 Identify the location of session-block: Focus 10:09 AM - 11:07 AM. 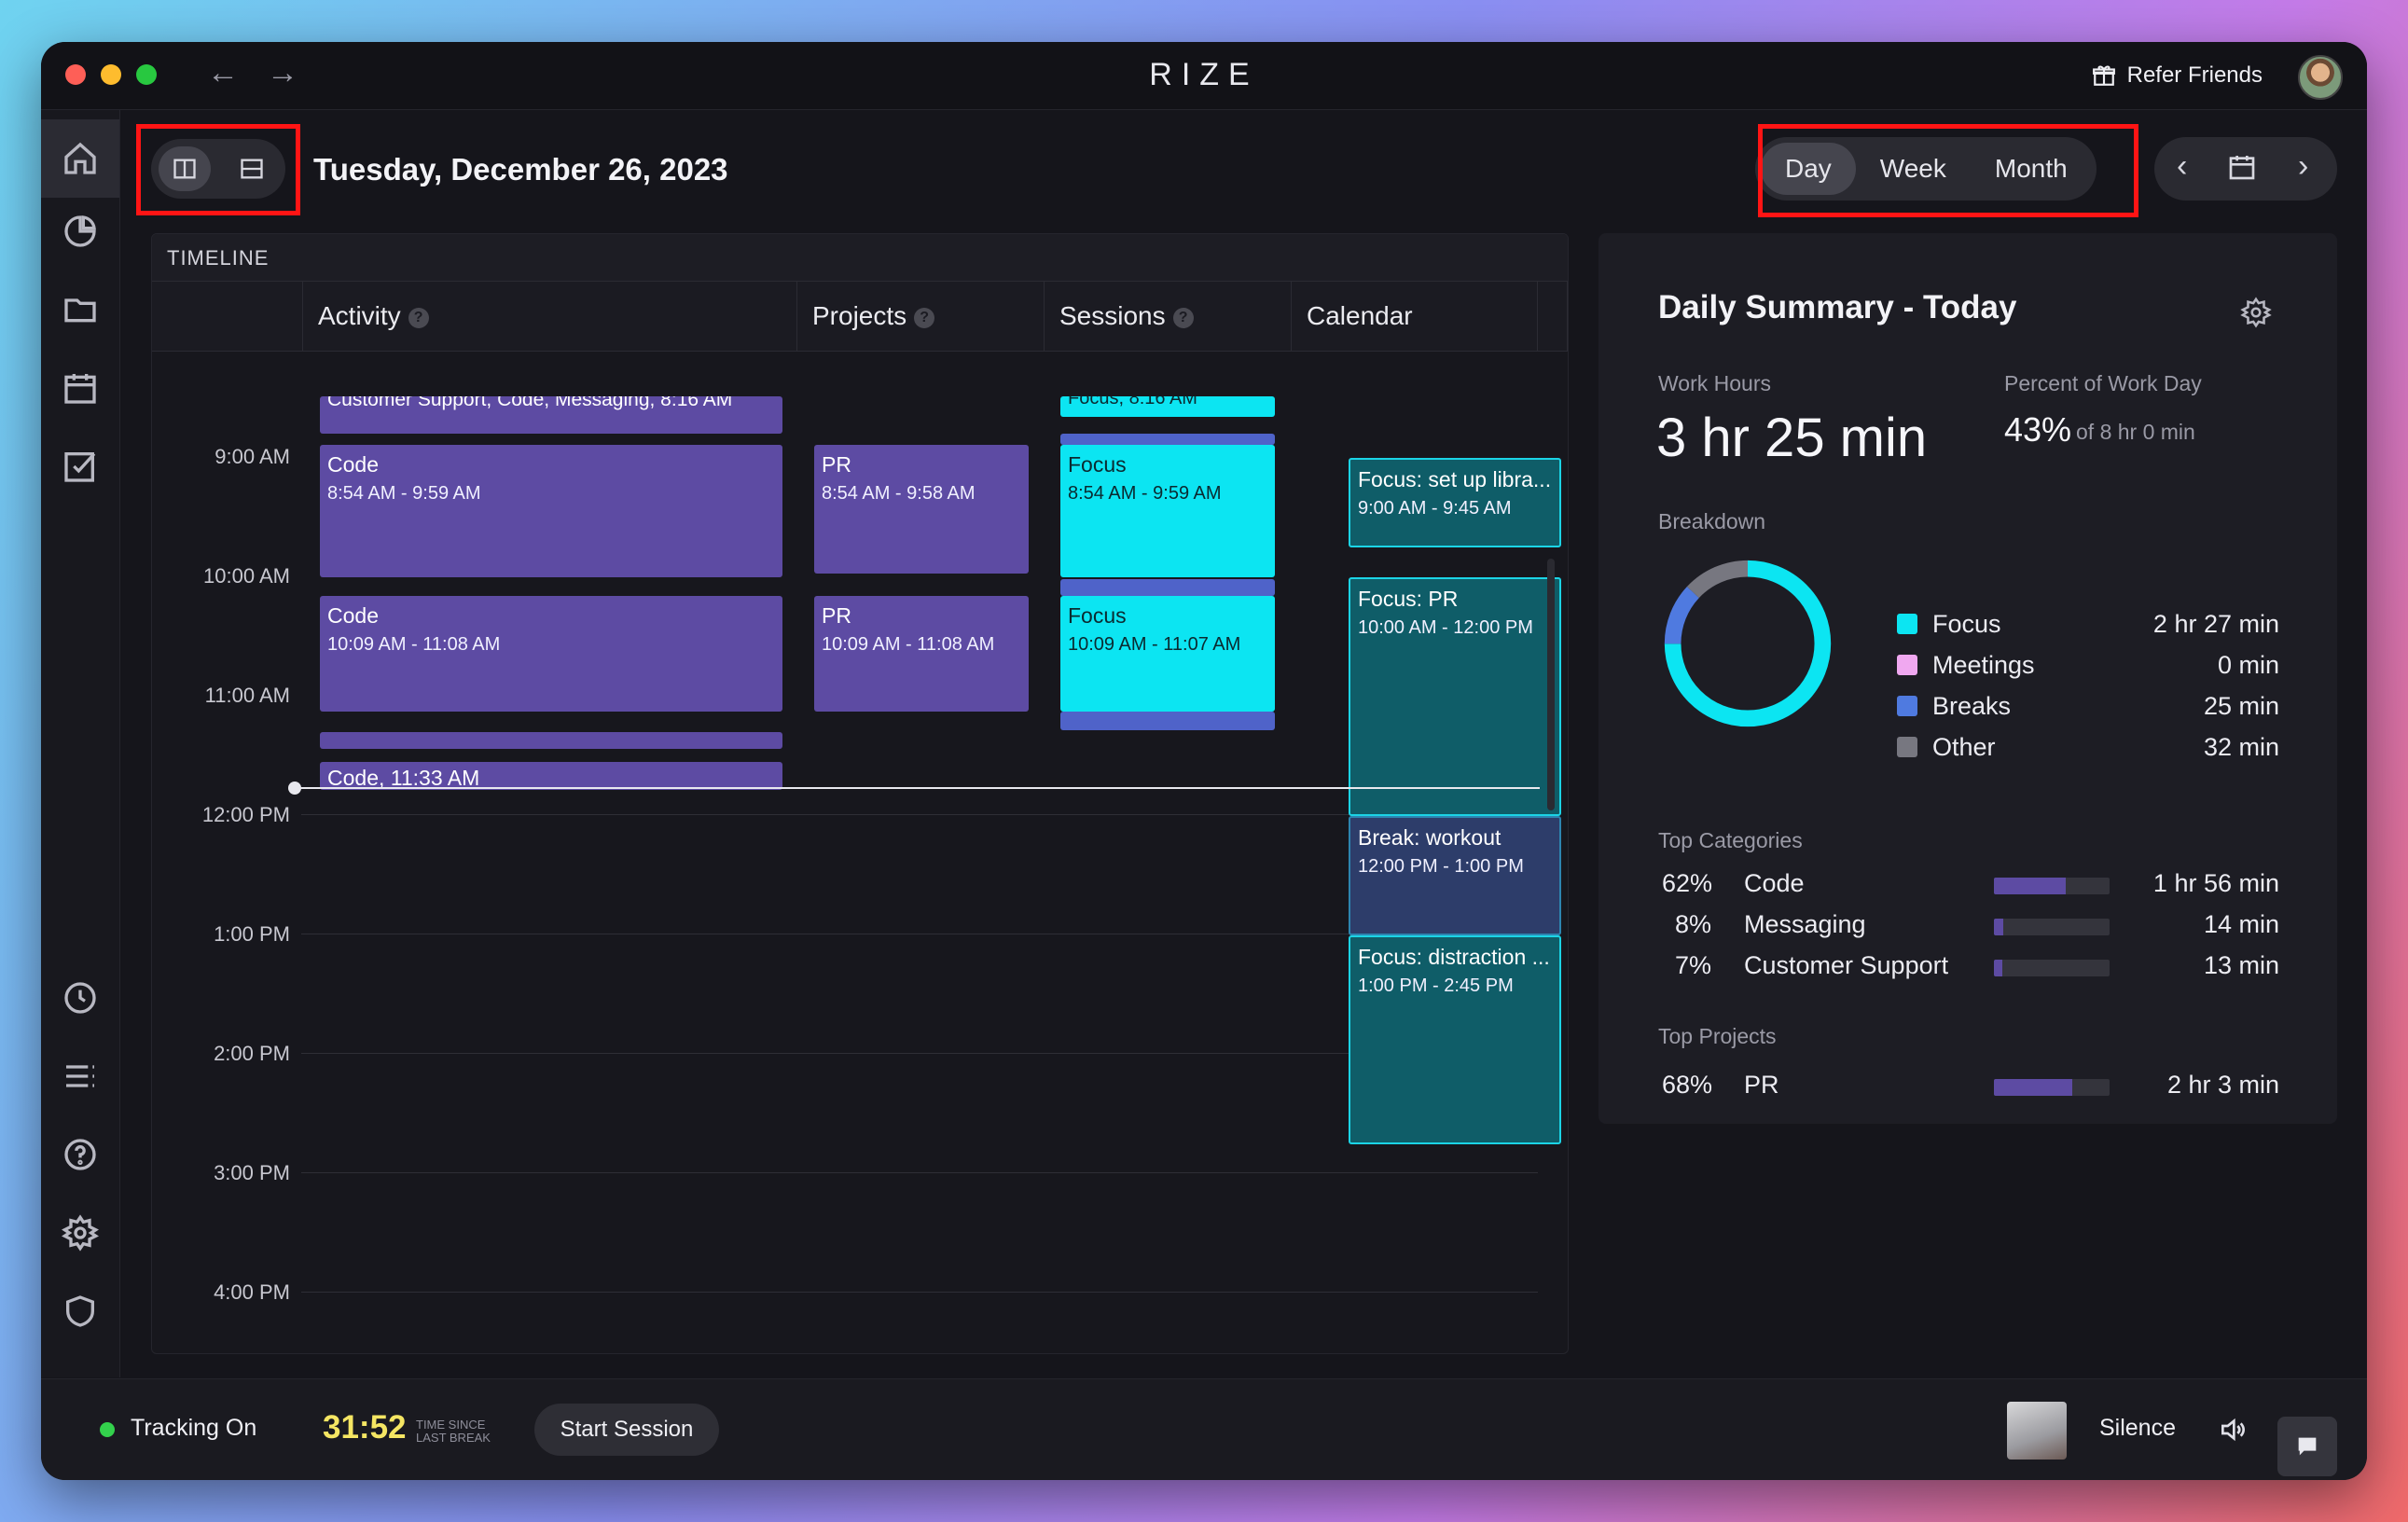
(1167, 654).